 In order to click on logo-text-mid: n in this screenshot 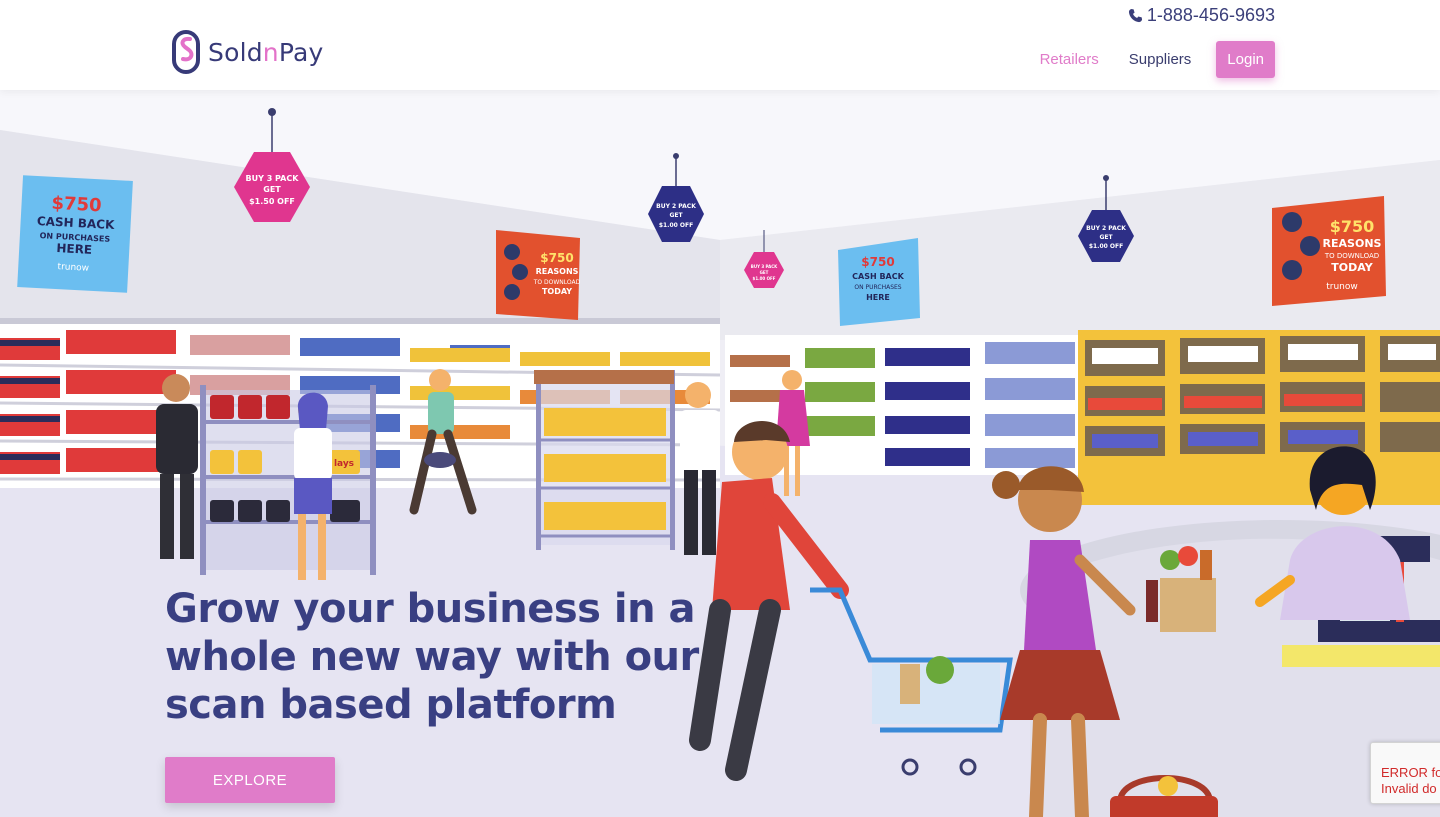, I will do `click(270, 52)`.